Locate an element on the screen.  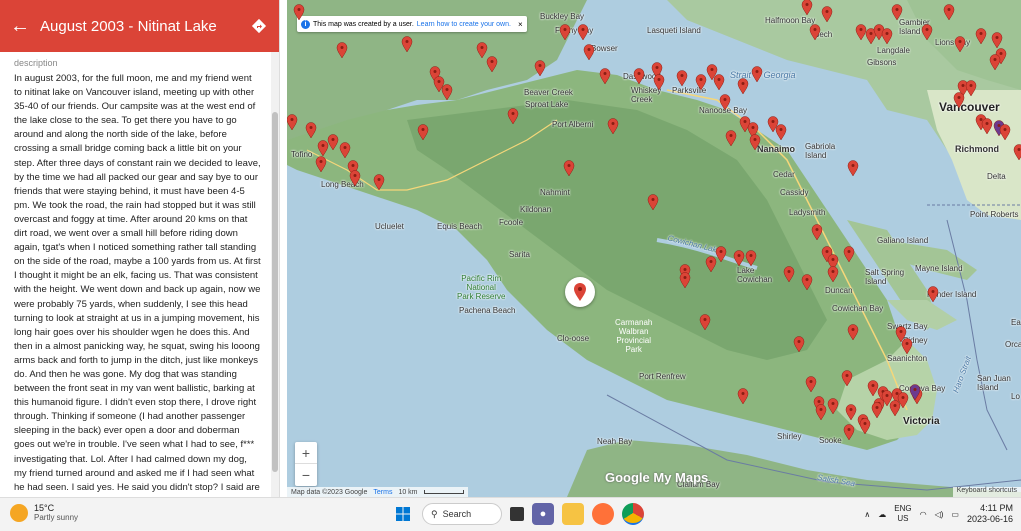
chat-icon: ● is located at coordinates (543, 514).